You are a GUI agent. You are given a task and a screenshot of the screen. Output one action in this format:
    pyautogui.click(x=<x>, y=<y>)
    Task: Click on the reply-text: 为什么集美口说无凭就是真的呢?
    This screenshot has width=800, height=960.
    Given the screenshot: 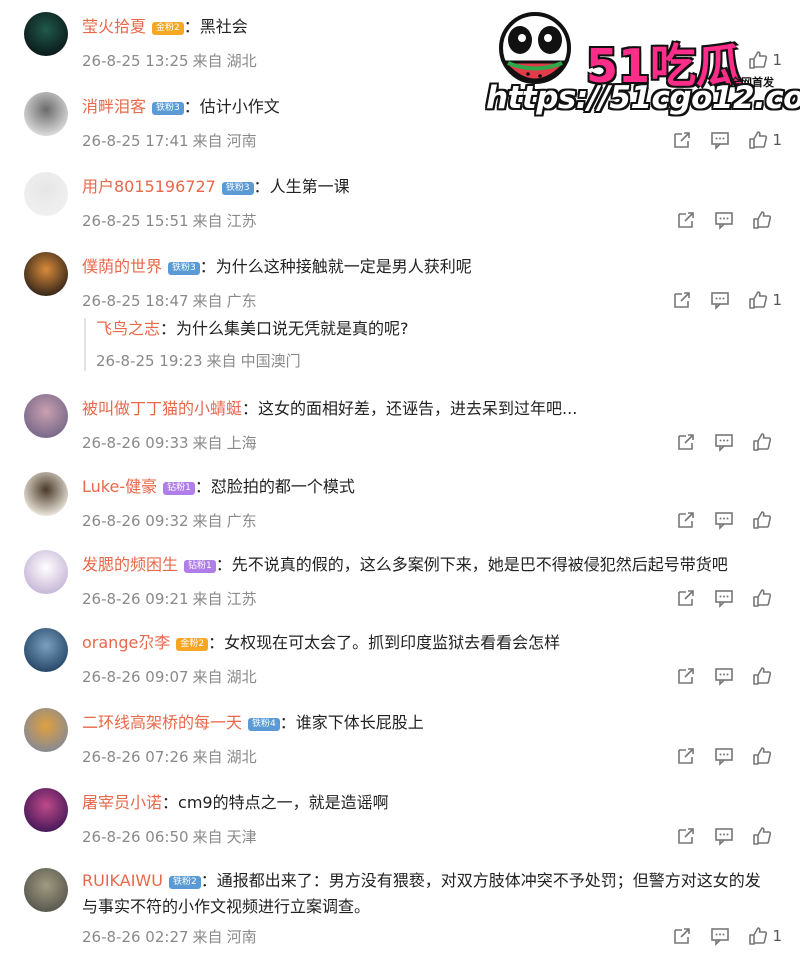 What is the action you would take?
    pyautogui.click(x=292, y=328)
    